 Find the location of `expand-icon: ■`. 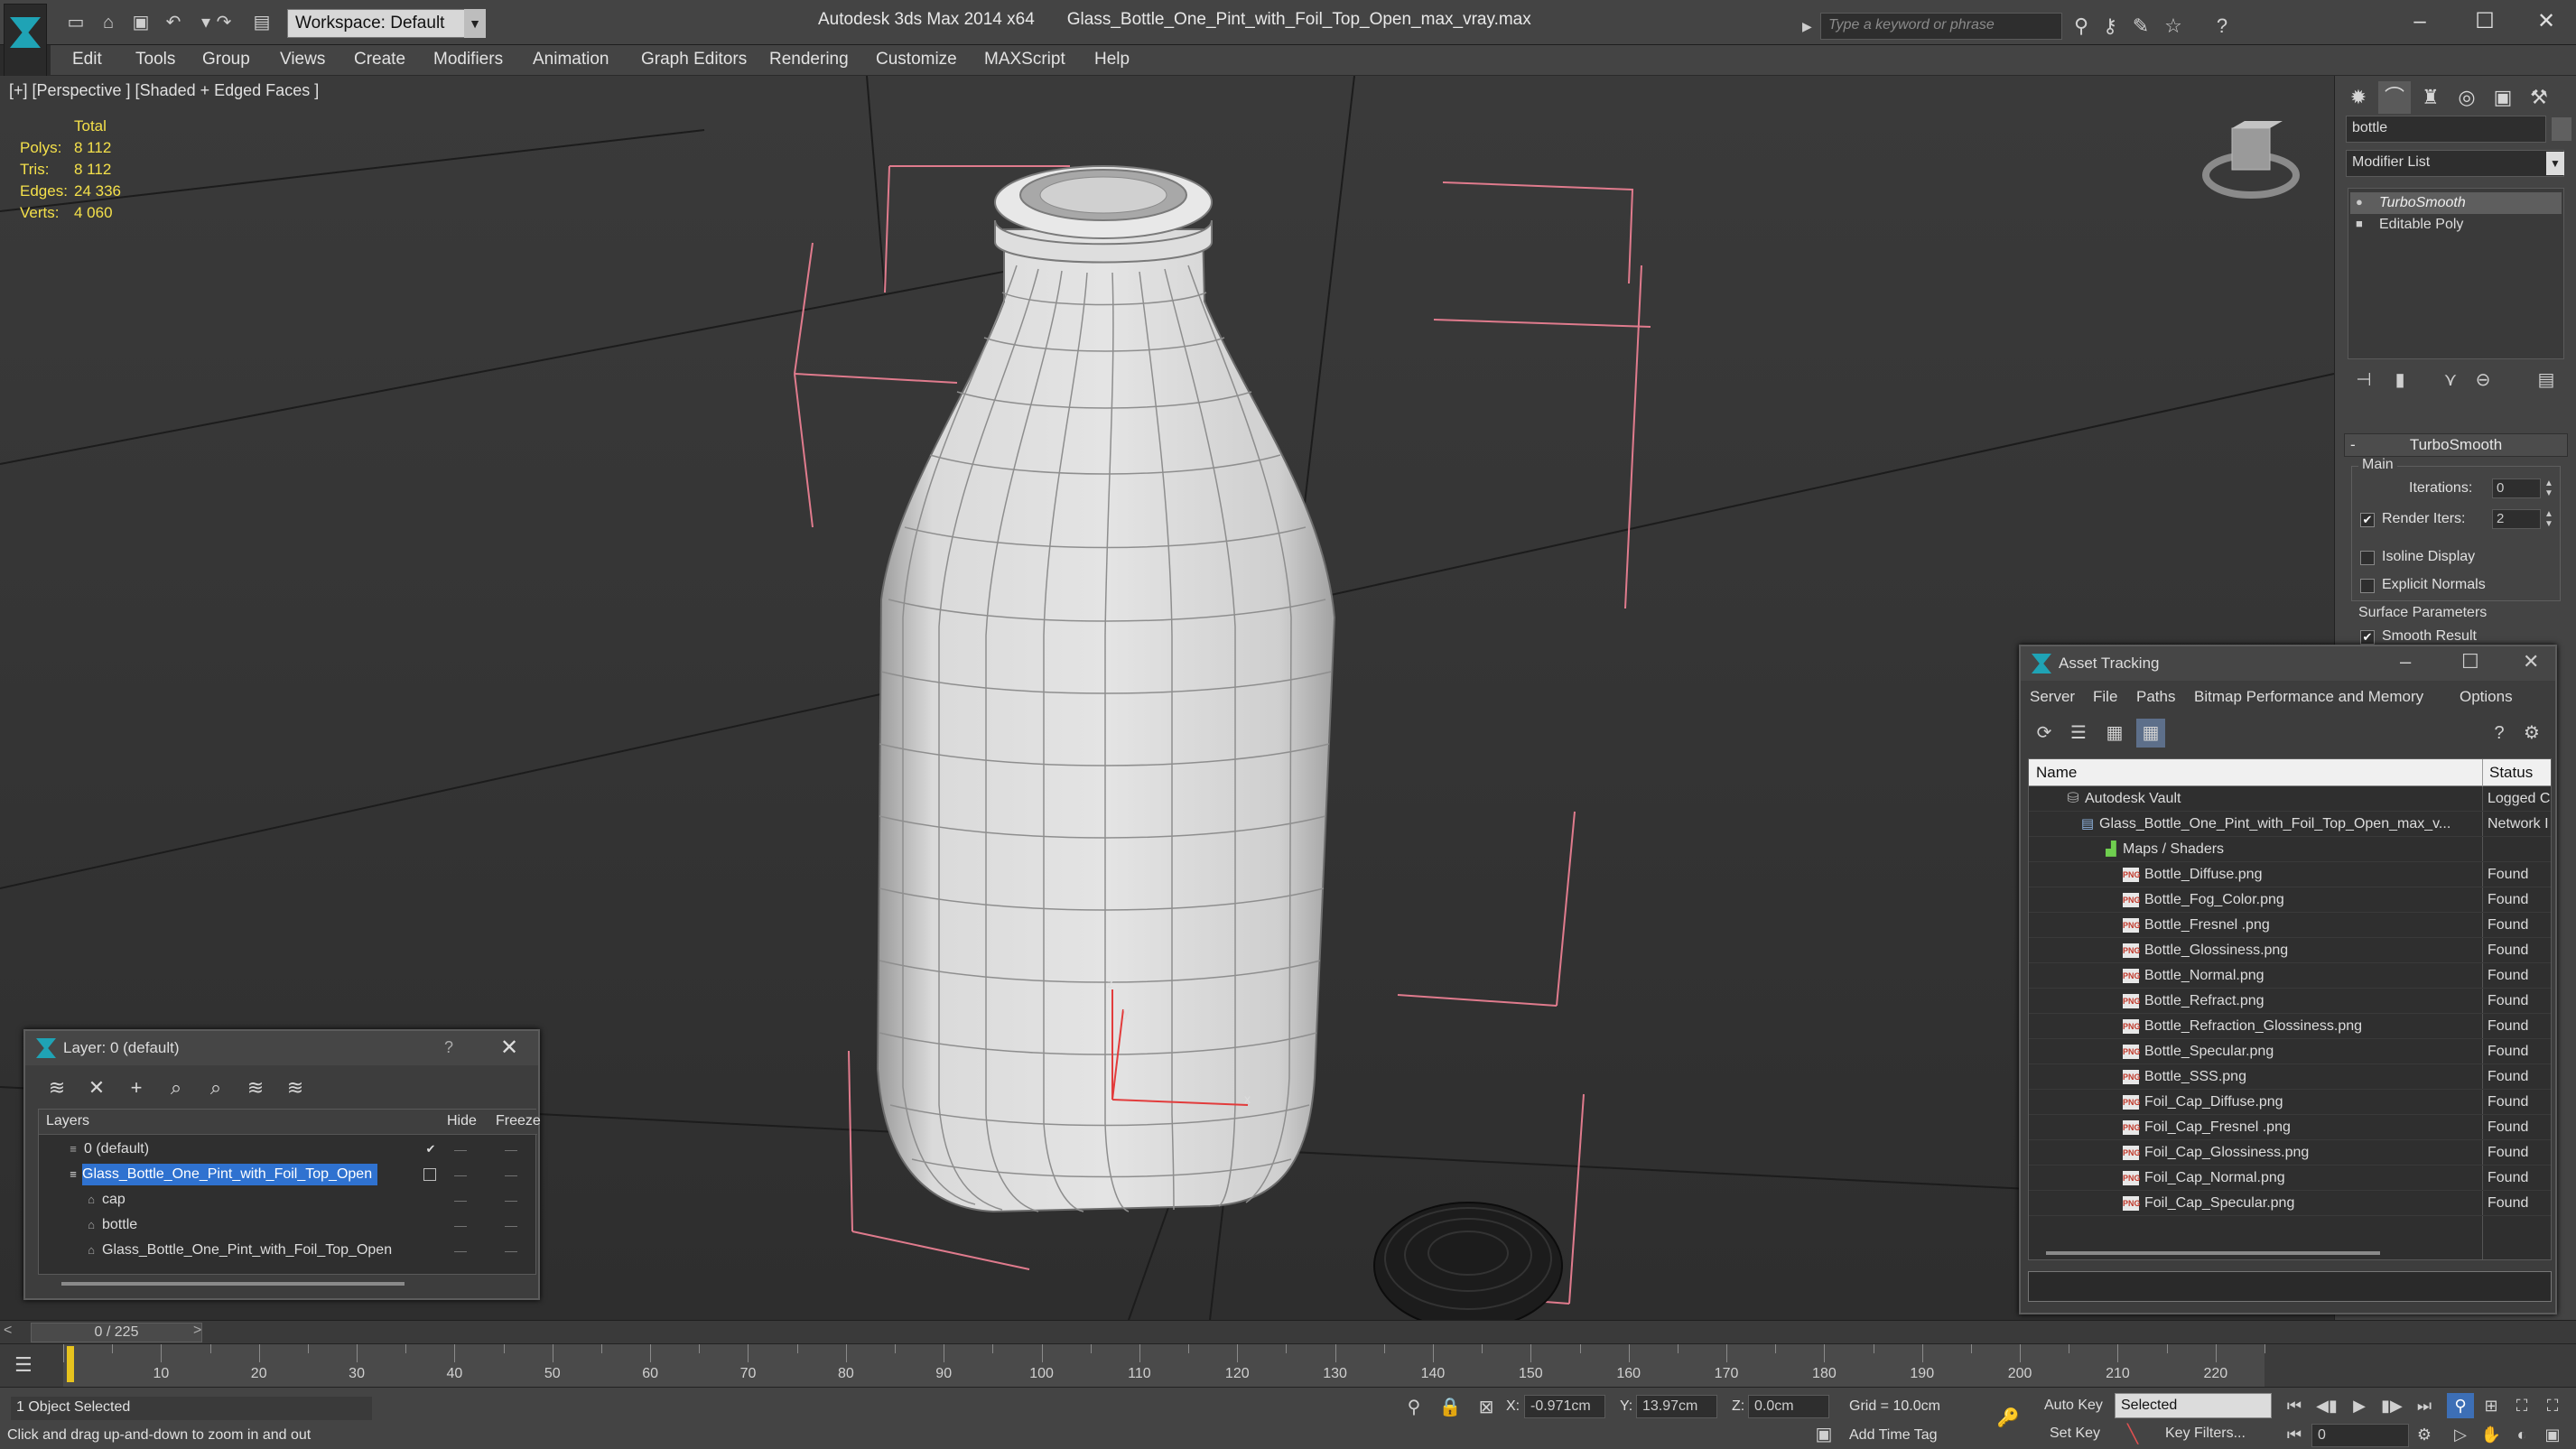

expand-icon: ■ is located at coordinates (2362, 224).